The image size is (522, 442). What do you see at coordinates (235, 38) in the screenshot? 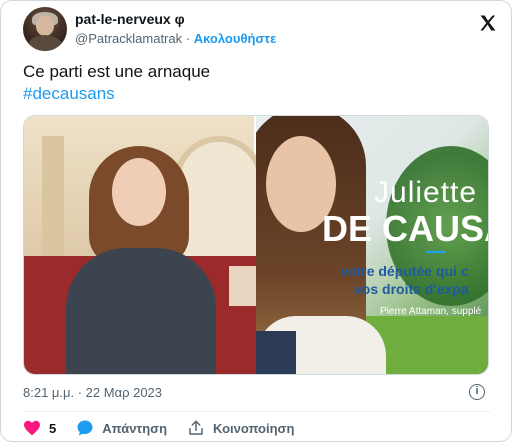
I see `follow-link: Ακολουθήστε` at bounding box center [235, 38].